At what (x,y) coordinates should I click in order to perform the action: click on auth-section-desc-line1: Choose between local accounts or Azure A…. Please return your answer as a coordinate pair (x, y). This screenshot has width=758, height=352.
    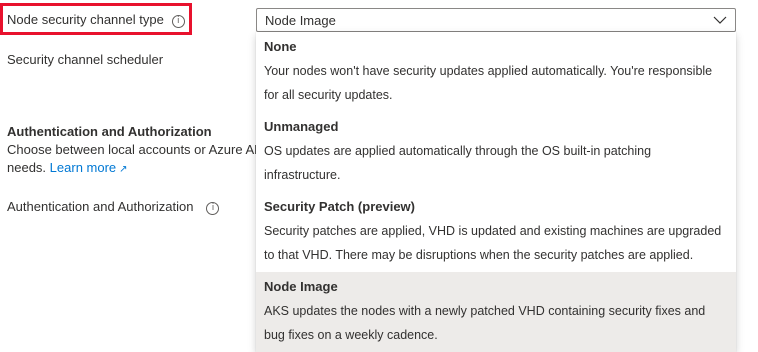
    Looking at the image, I should click on (135, 149).